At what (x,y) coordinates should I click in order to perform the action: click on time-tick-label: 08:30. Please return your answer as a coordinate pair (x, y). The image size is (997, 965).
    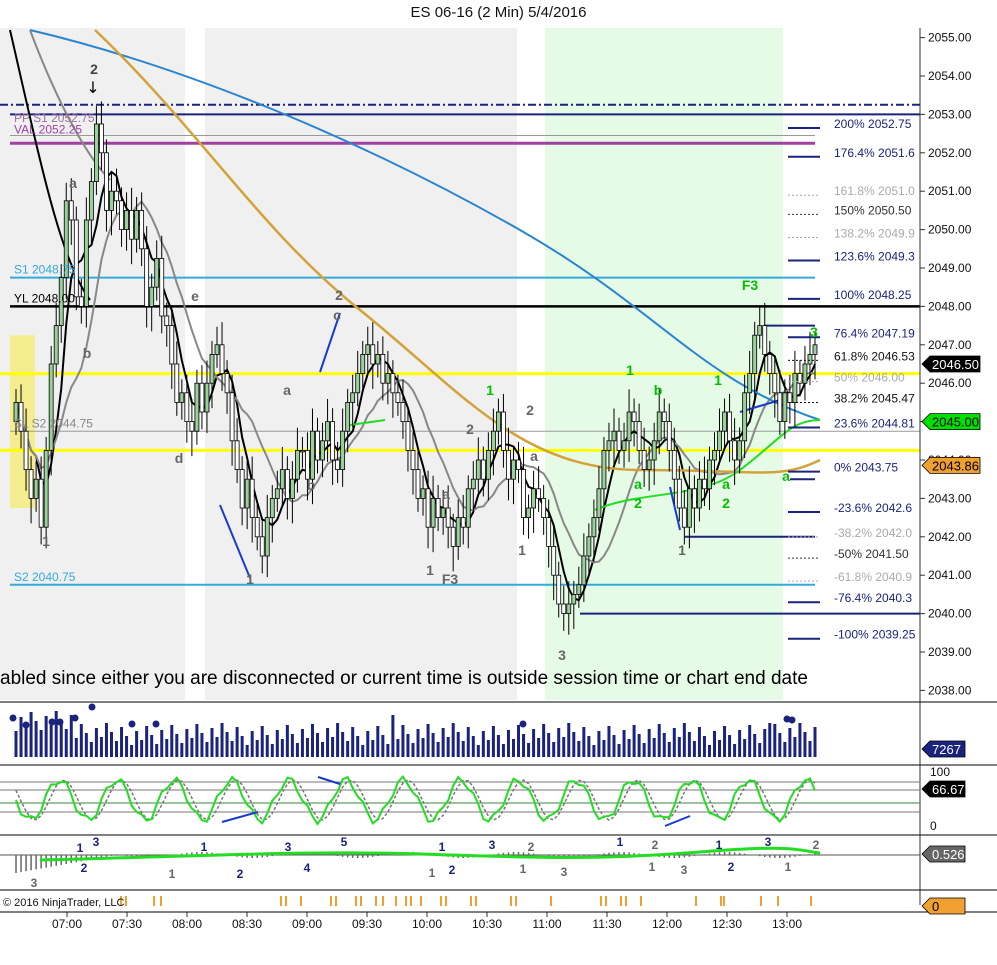
    Looking at the image, I should click on (247, 924).